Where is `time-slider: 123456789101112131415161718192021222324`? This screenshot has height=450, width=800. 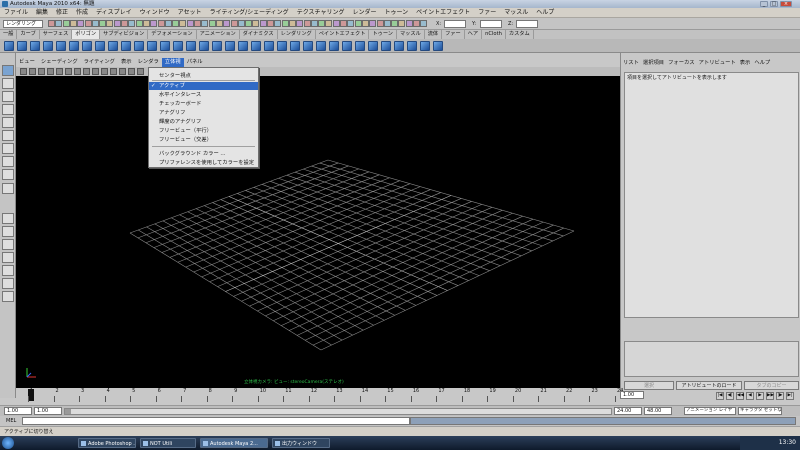 time-slider: 123456789101112131415161718192021222324 is located at coordinates (319, 396).